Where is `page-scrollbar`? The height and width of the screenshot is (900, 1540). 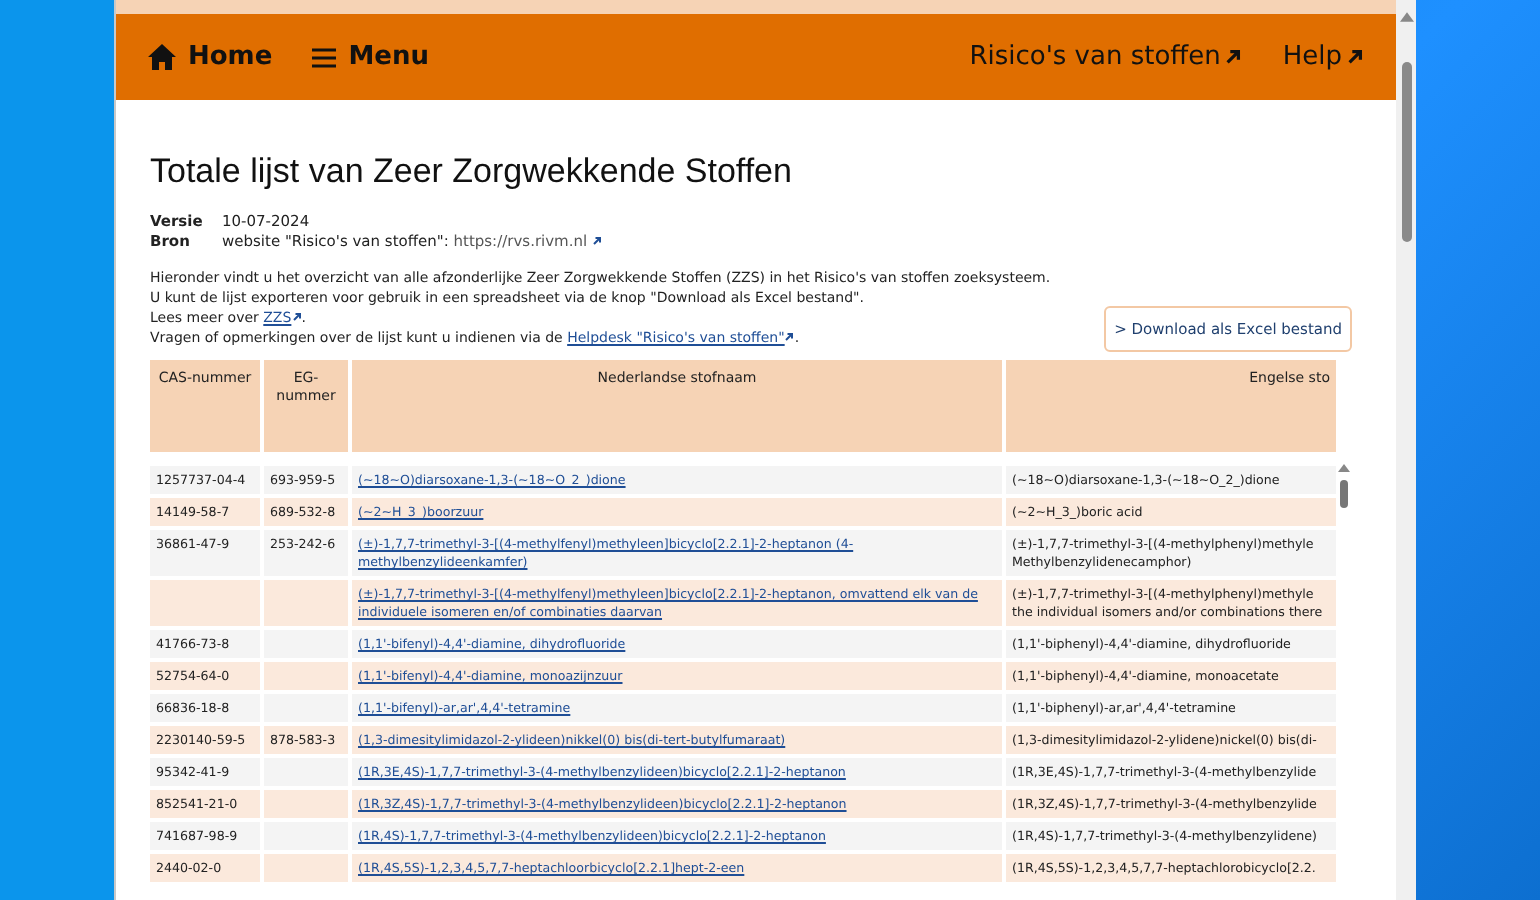 page-scrollbar is located at coordinates (1406, 450).